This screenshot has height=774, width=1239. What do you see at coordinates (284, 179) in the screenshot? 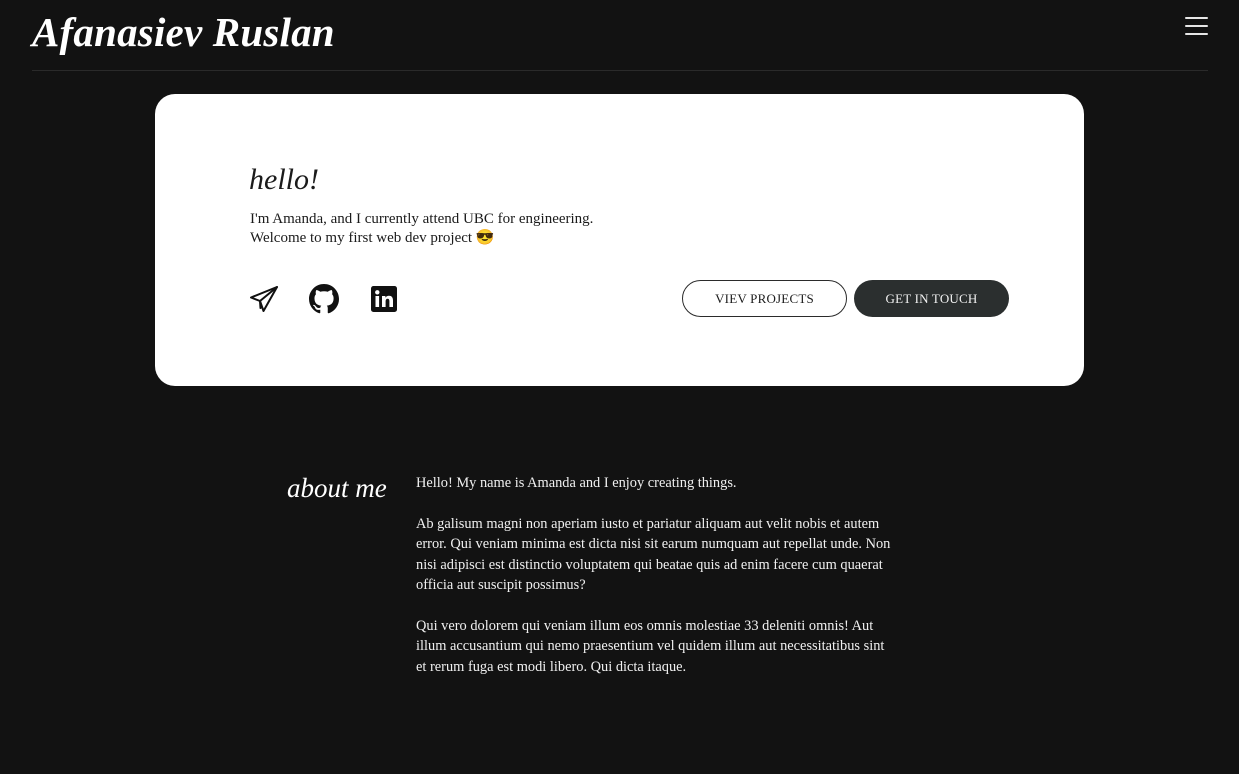
I see `hero-greeting: hello!` at bounding box center [284, 179].